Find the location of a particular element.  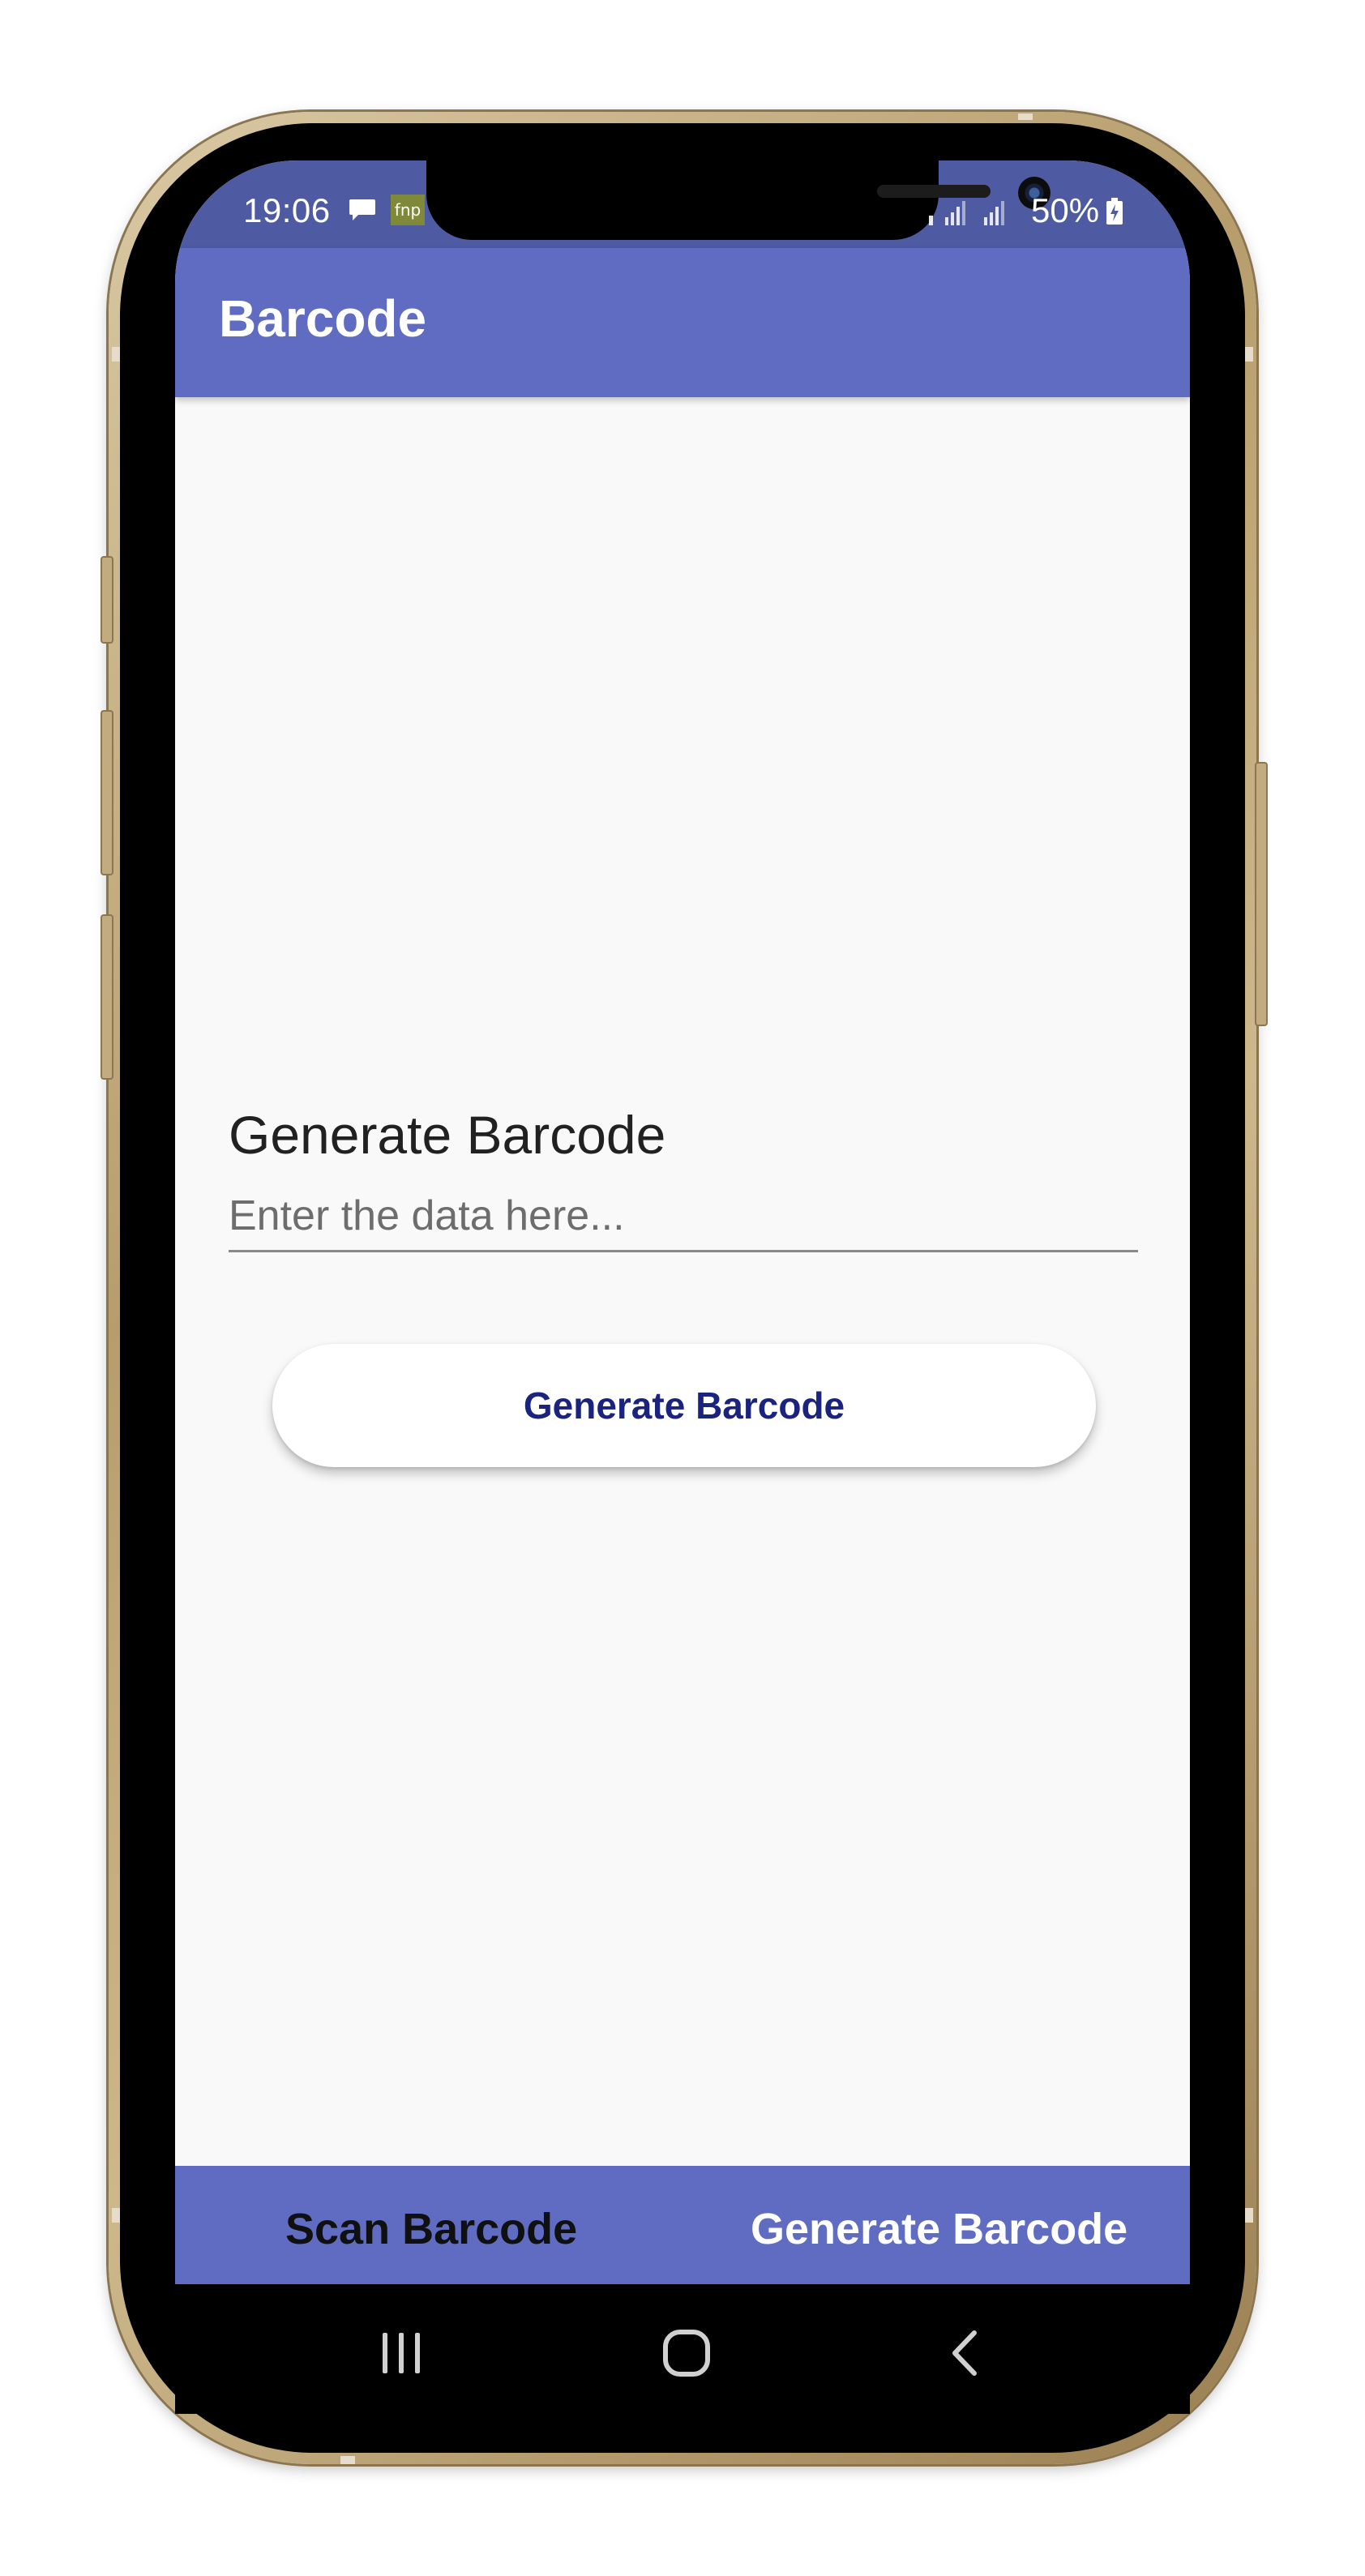

status-time: 19:06 is located at coordinates (287, 210).